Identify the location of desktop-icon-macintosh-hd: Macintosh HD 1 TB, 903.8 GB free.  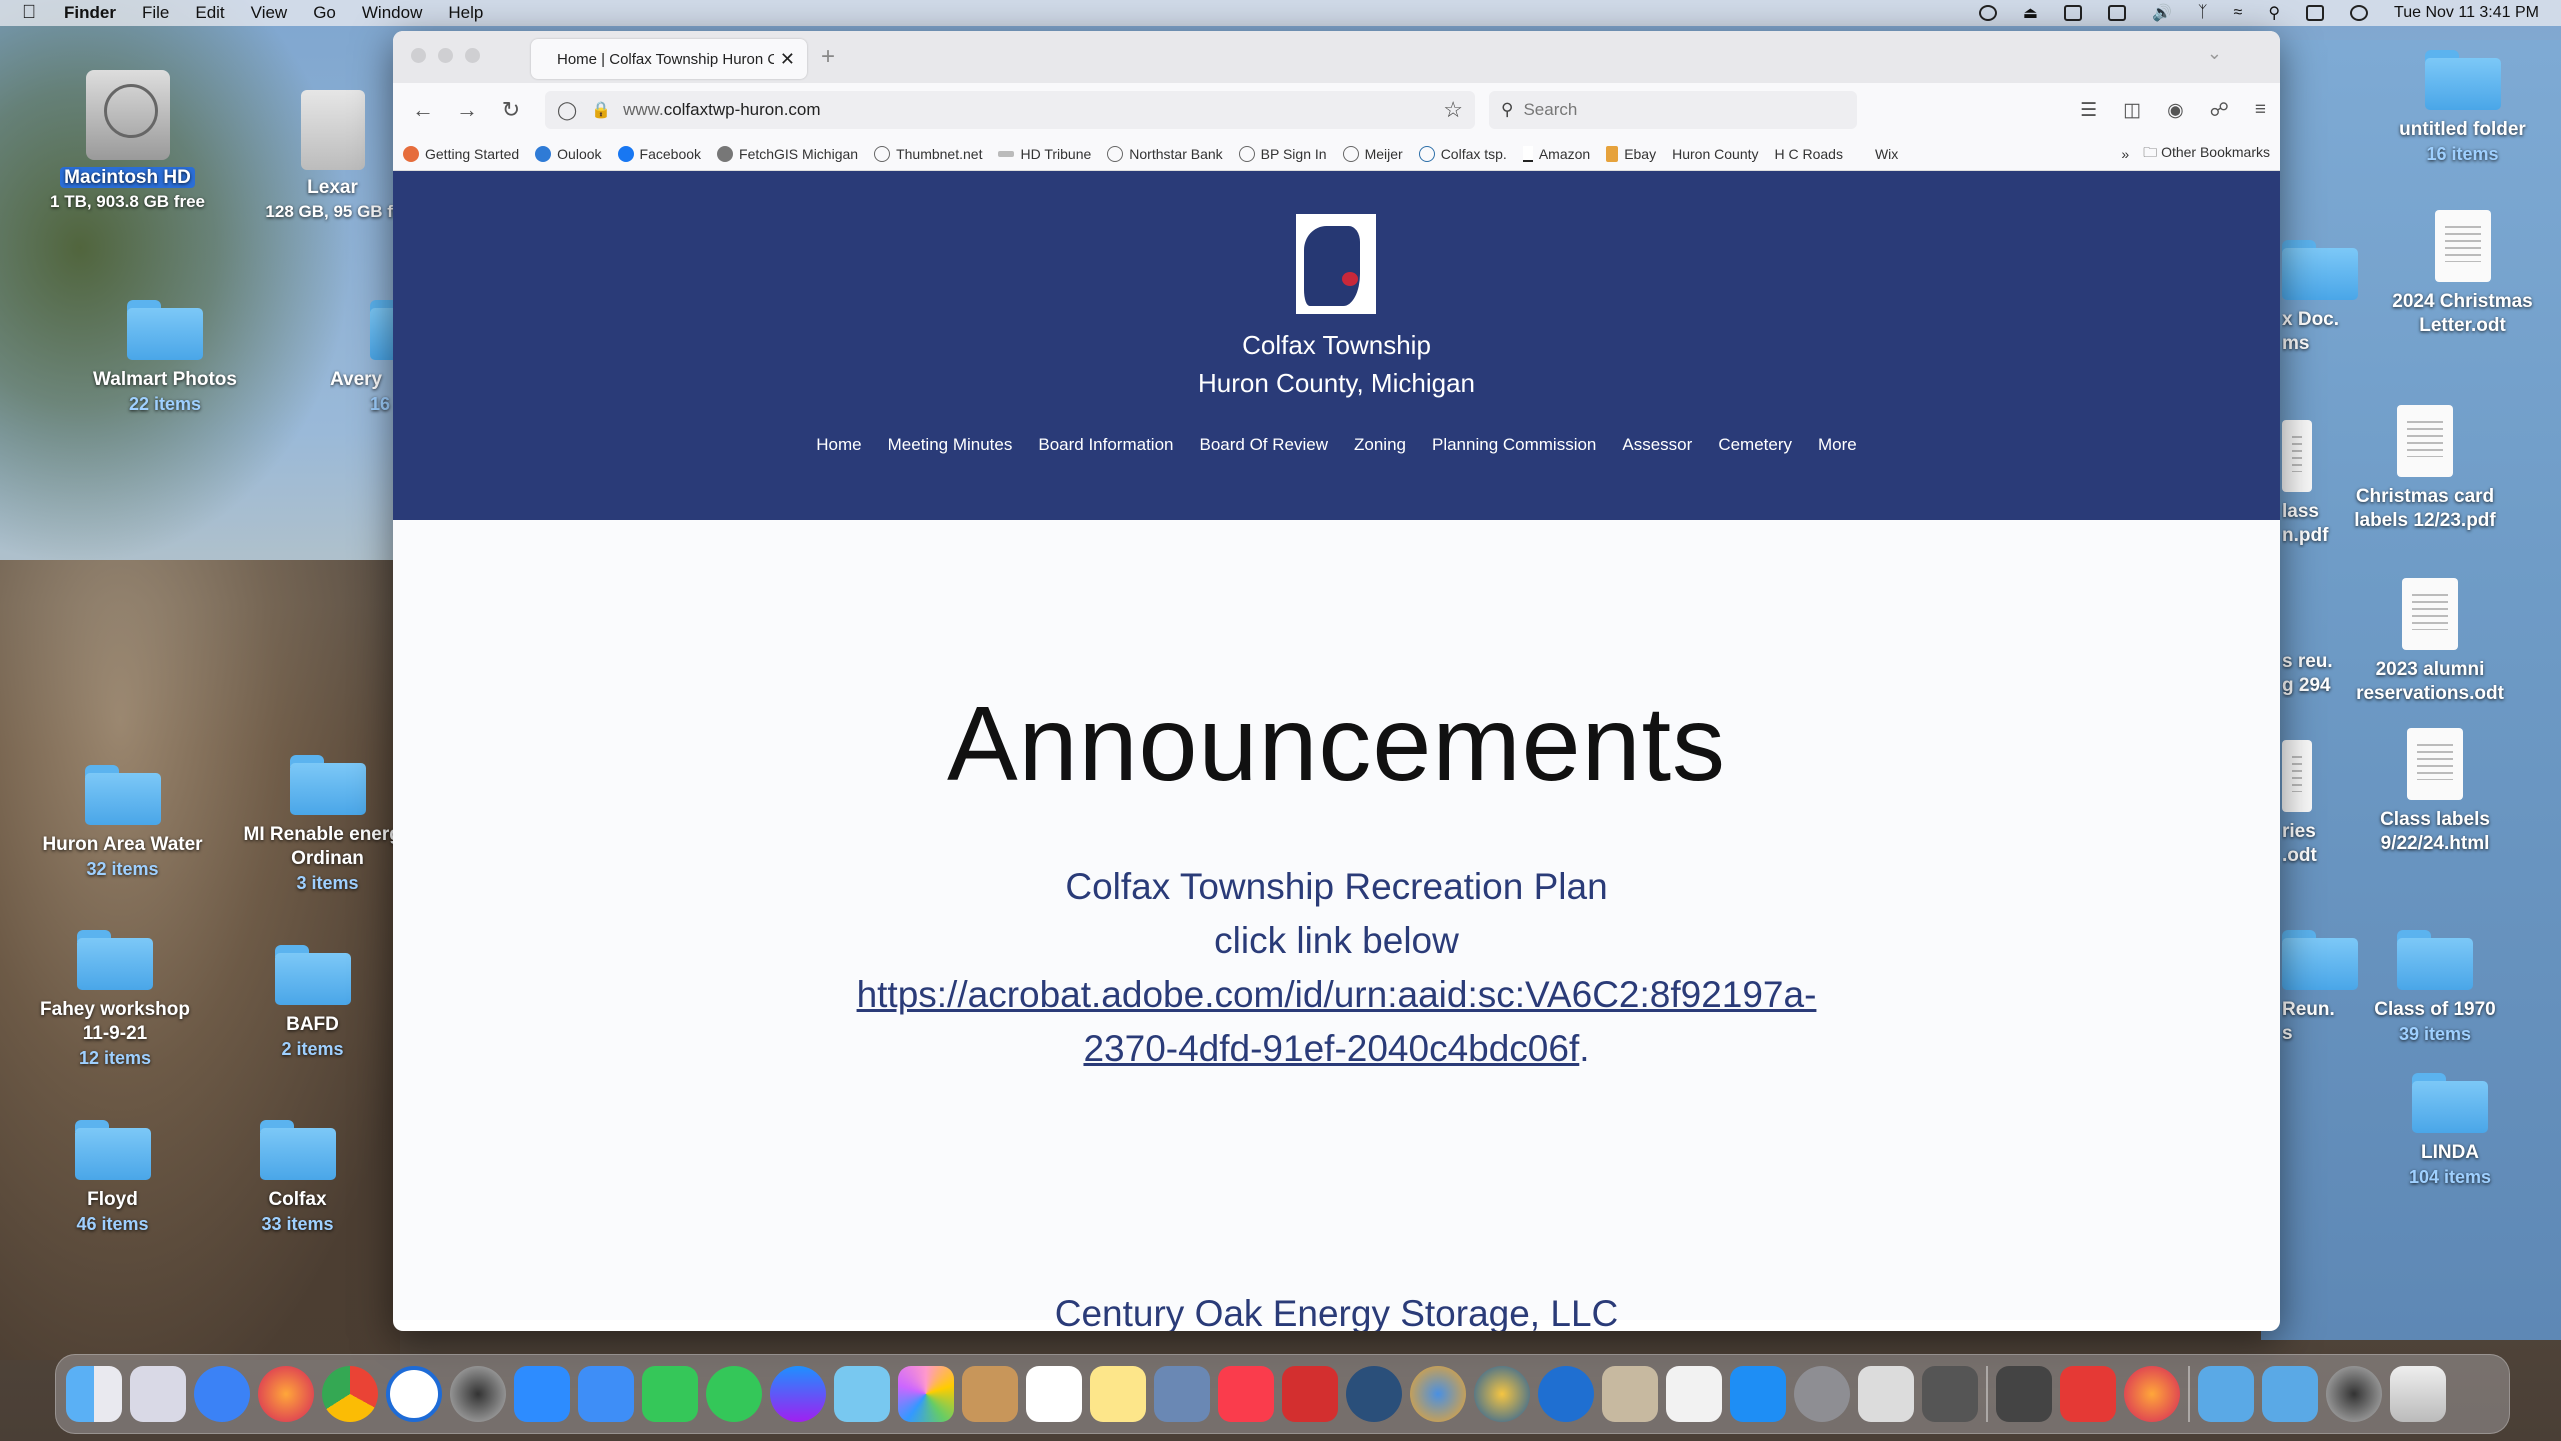
(127, 142).